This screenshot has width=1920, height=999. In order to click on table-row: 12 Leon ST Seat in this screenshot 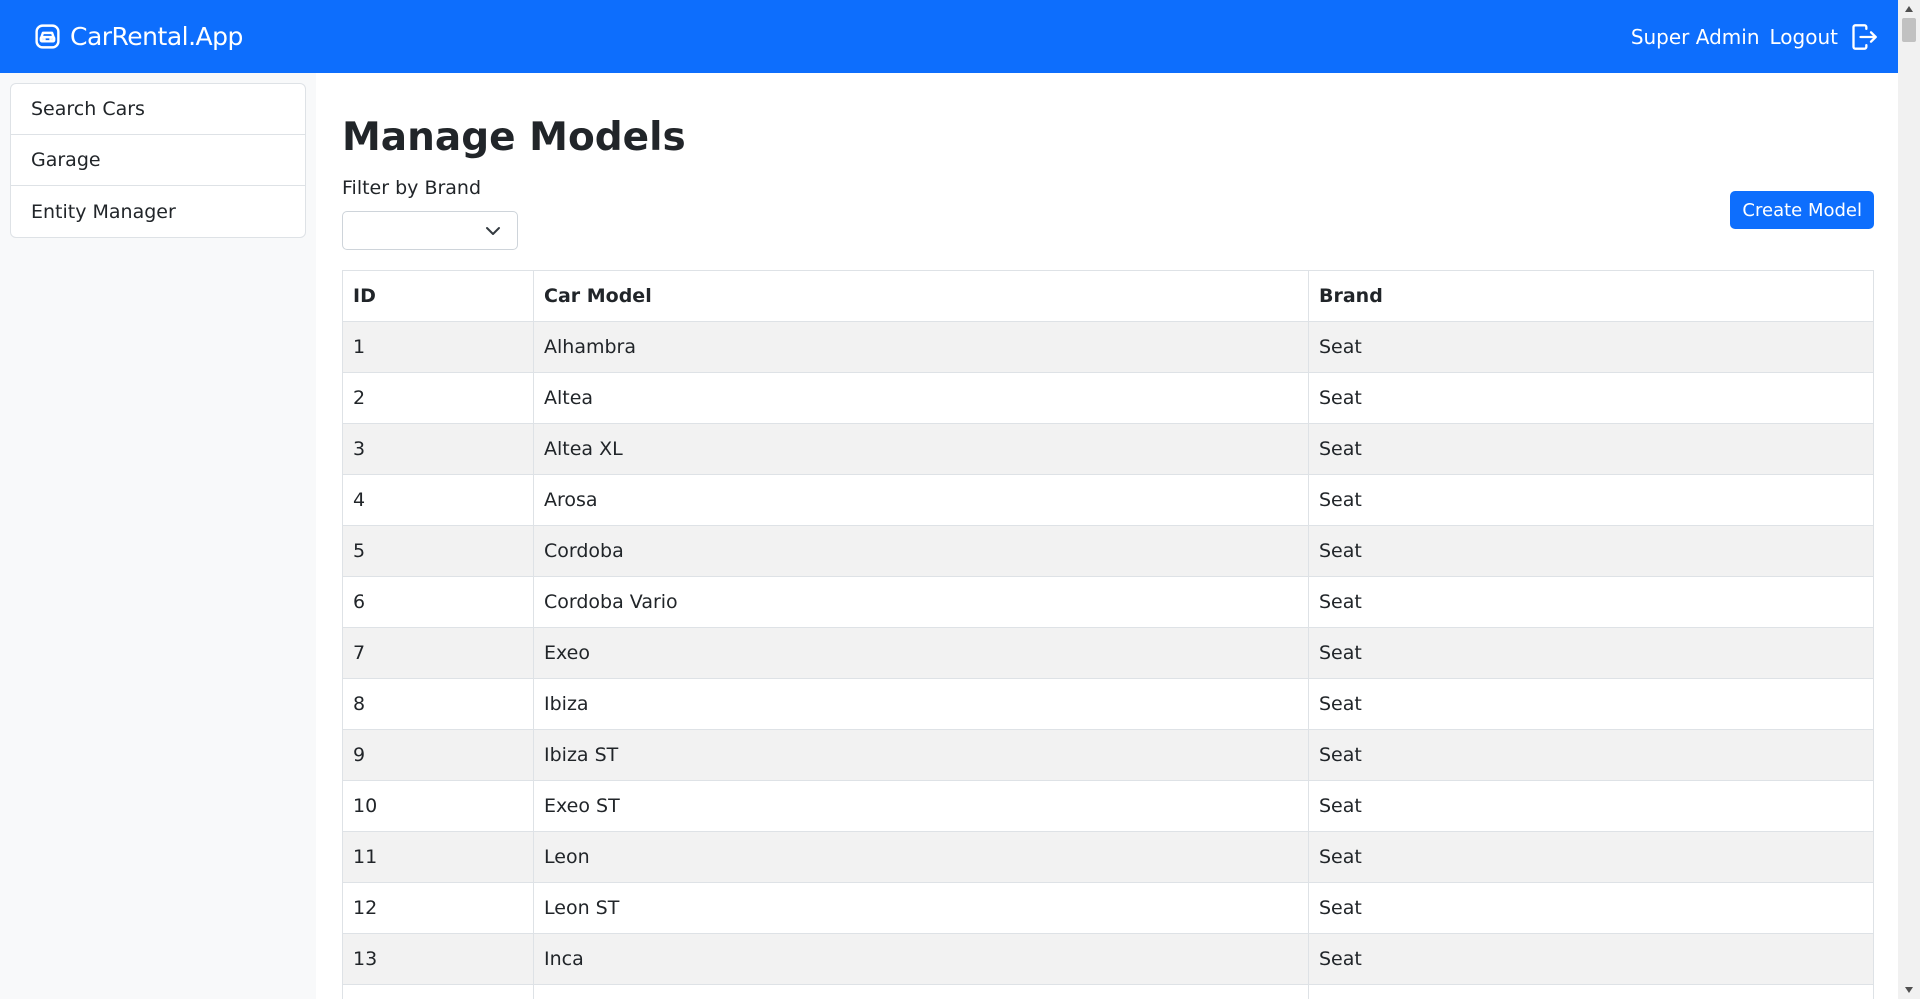, I will do `click(1108, 908)`.